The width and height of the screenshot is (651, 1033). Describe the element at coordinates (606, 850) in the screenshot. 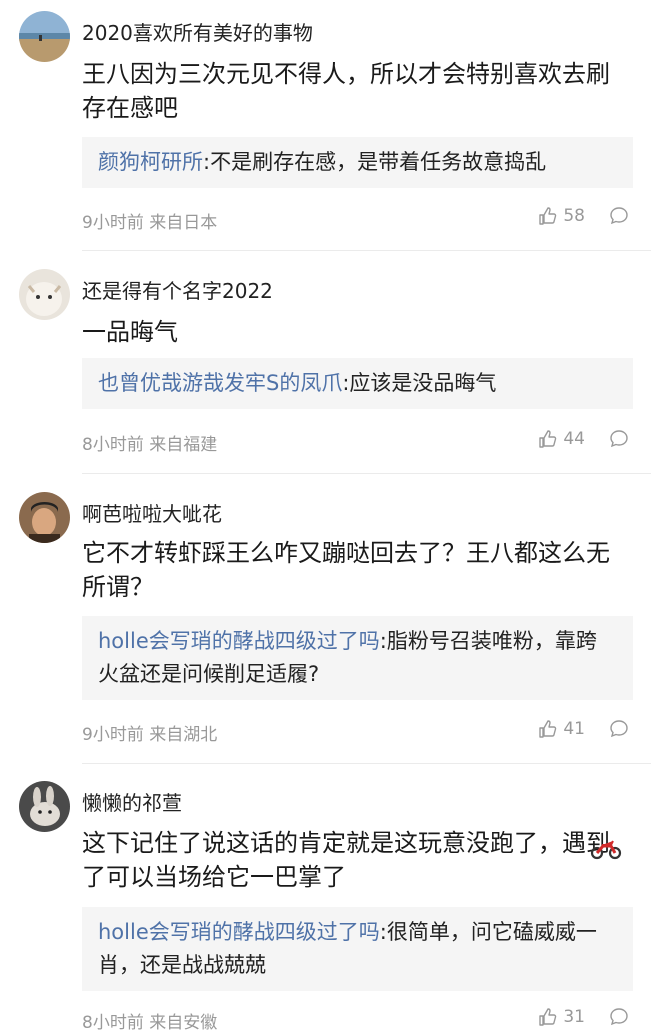

I see `motorcycle-emoji` at that location.